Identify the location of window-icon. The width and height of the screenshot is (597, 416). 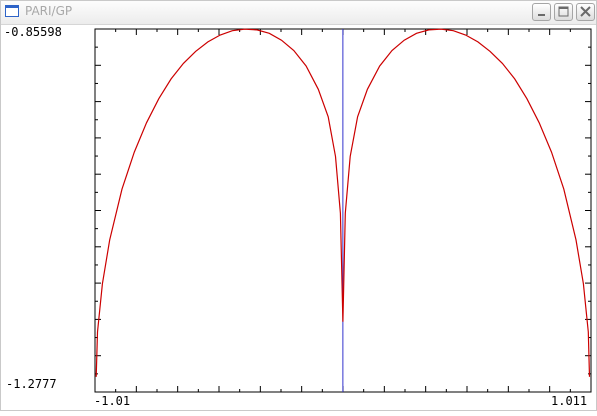
(12, 11).